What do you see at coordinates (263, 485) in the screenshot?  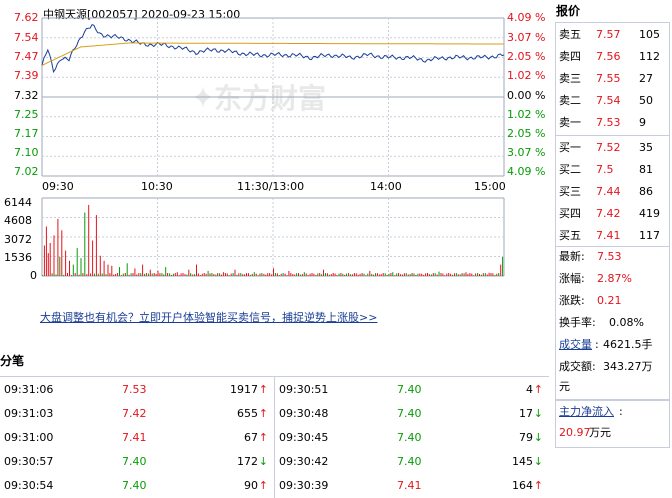 I see `up-arrow-icon: ↑` at bounding box center [263, 485].